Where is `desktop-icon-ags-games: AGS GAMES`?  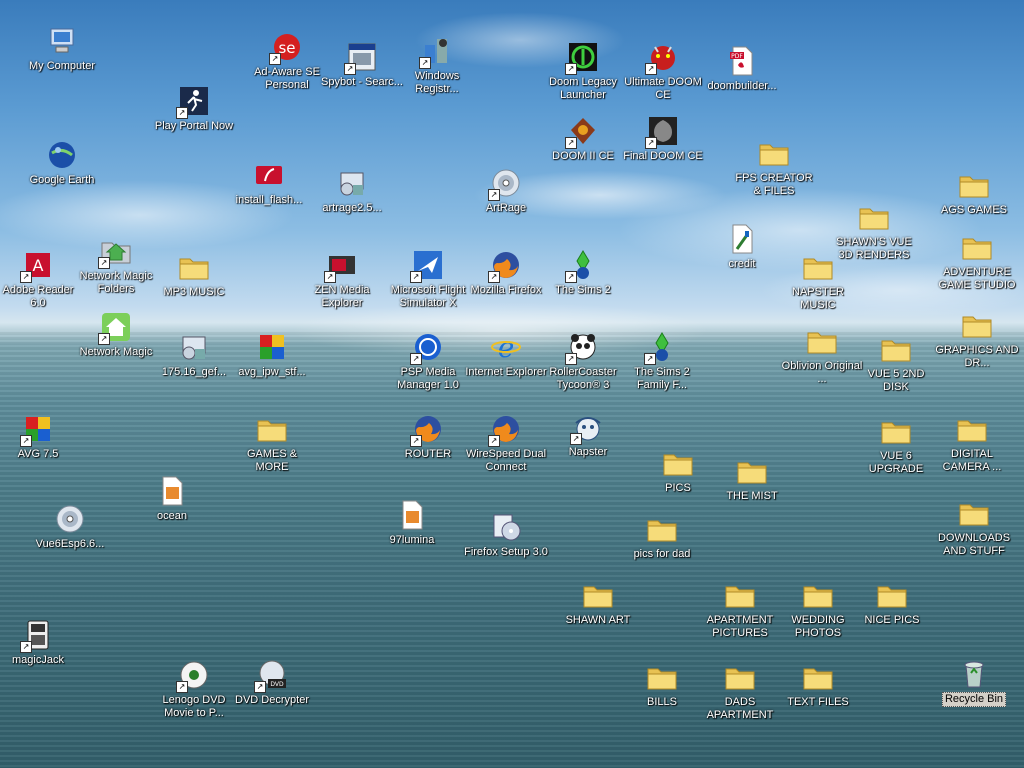 desktop-icon-ags-games: AGS GAMES is located at coordinates (974, 192).